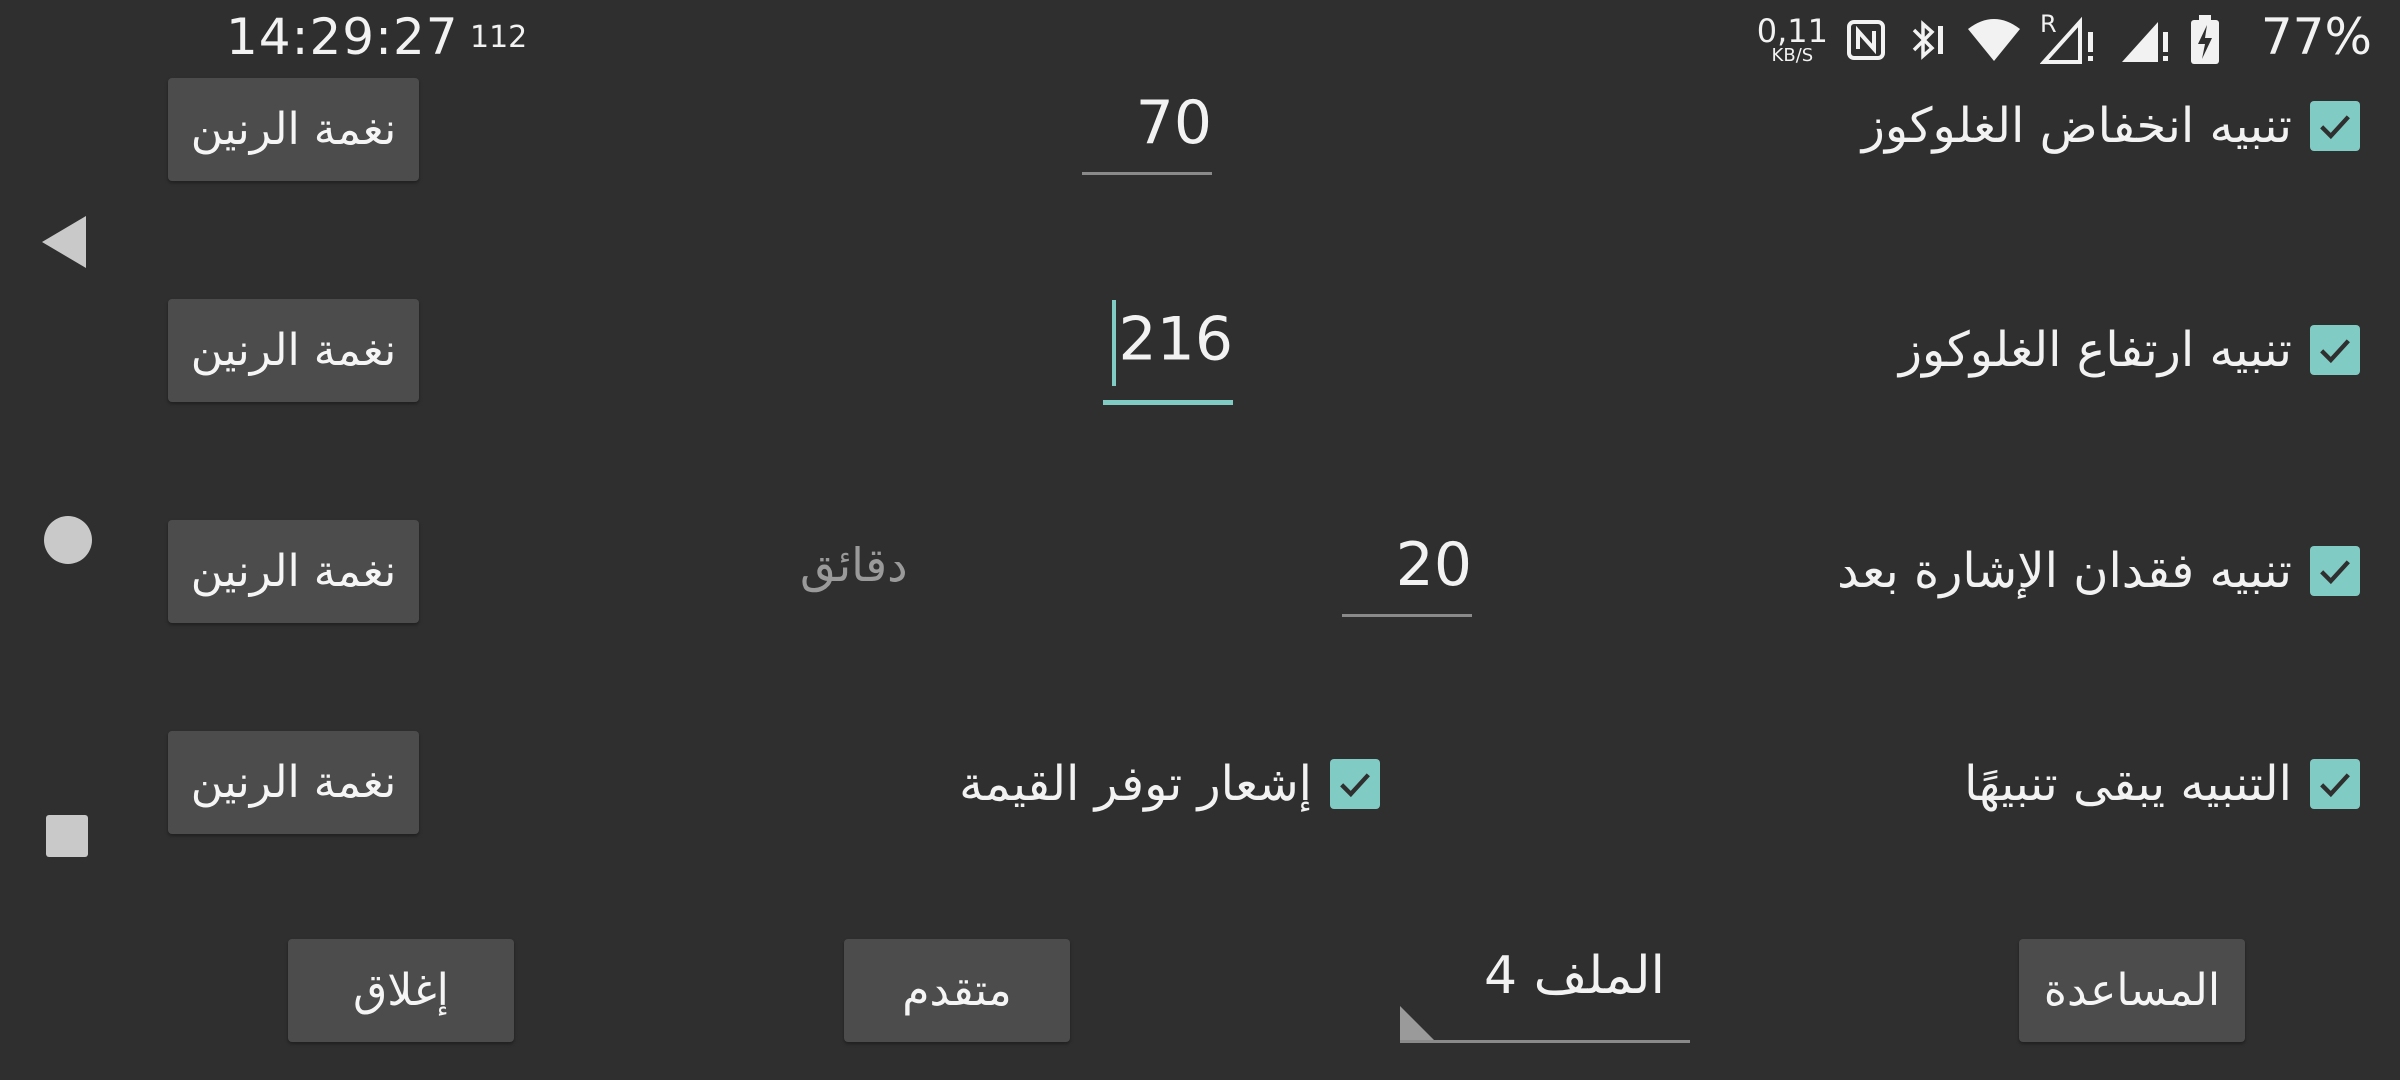 The height and width of the screenshot is (1080, 2400). I want to click on signal-loss-minutes-input: 20, so click(1407, 573).